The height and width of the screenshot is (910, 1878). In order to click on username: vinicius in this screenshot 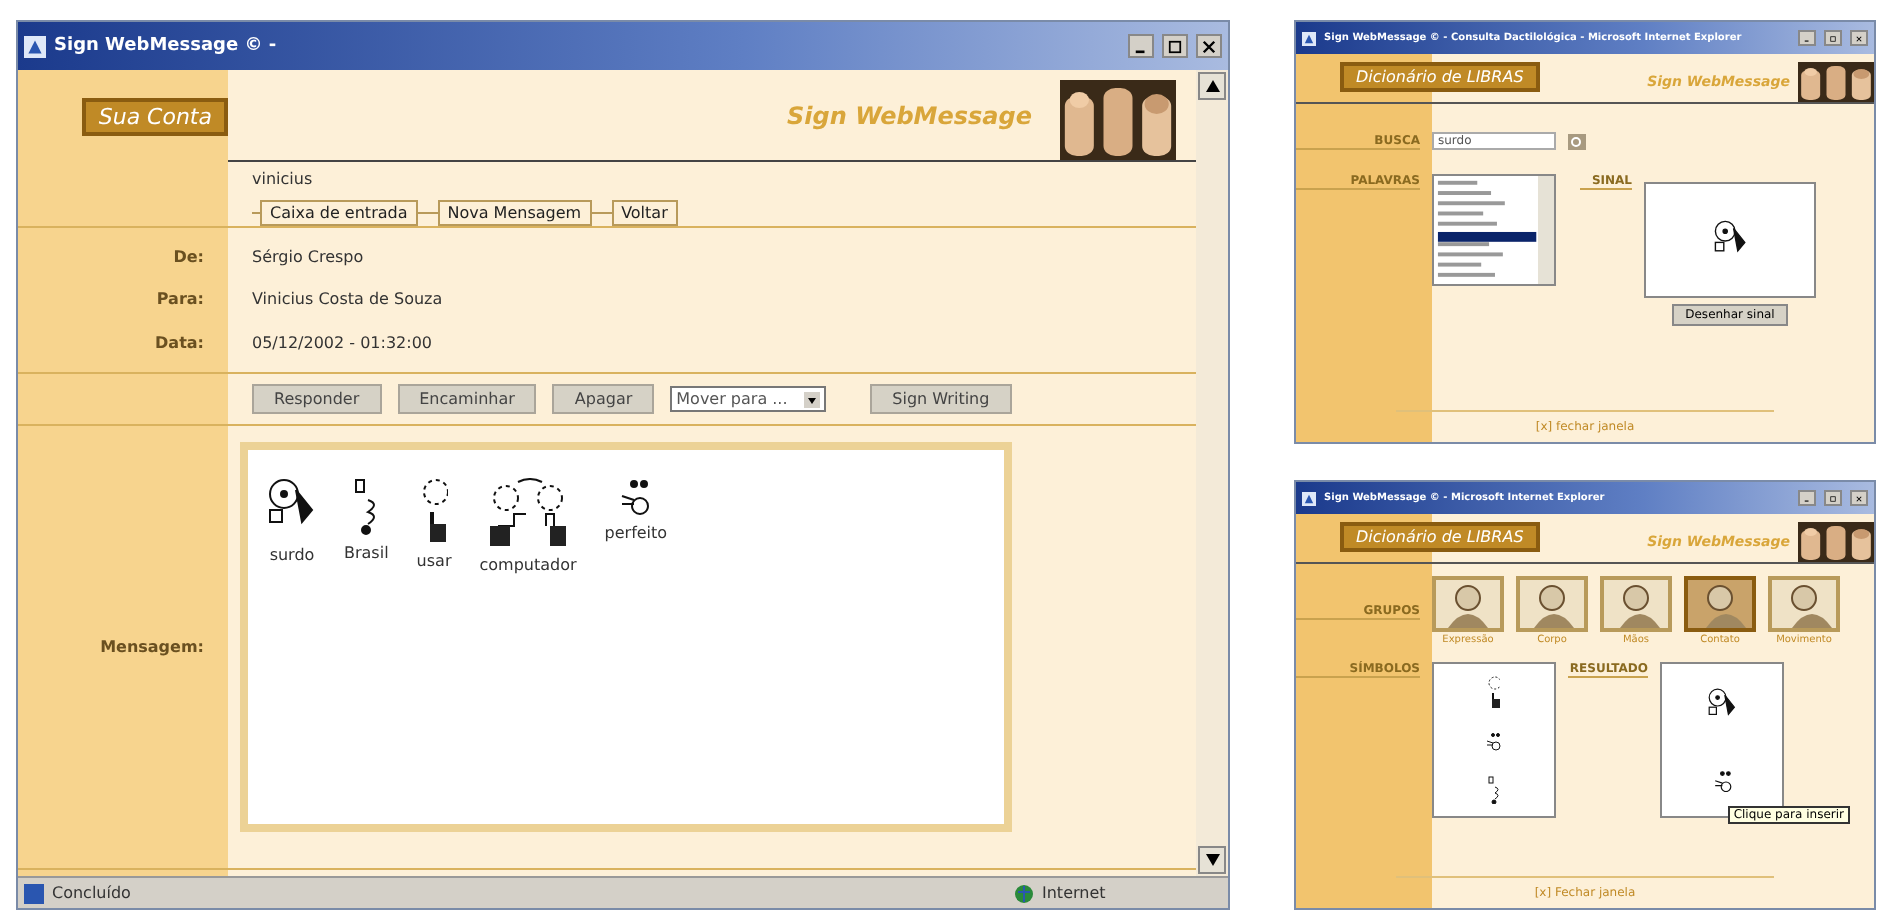, I will do `click(282, 178)`.